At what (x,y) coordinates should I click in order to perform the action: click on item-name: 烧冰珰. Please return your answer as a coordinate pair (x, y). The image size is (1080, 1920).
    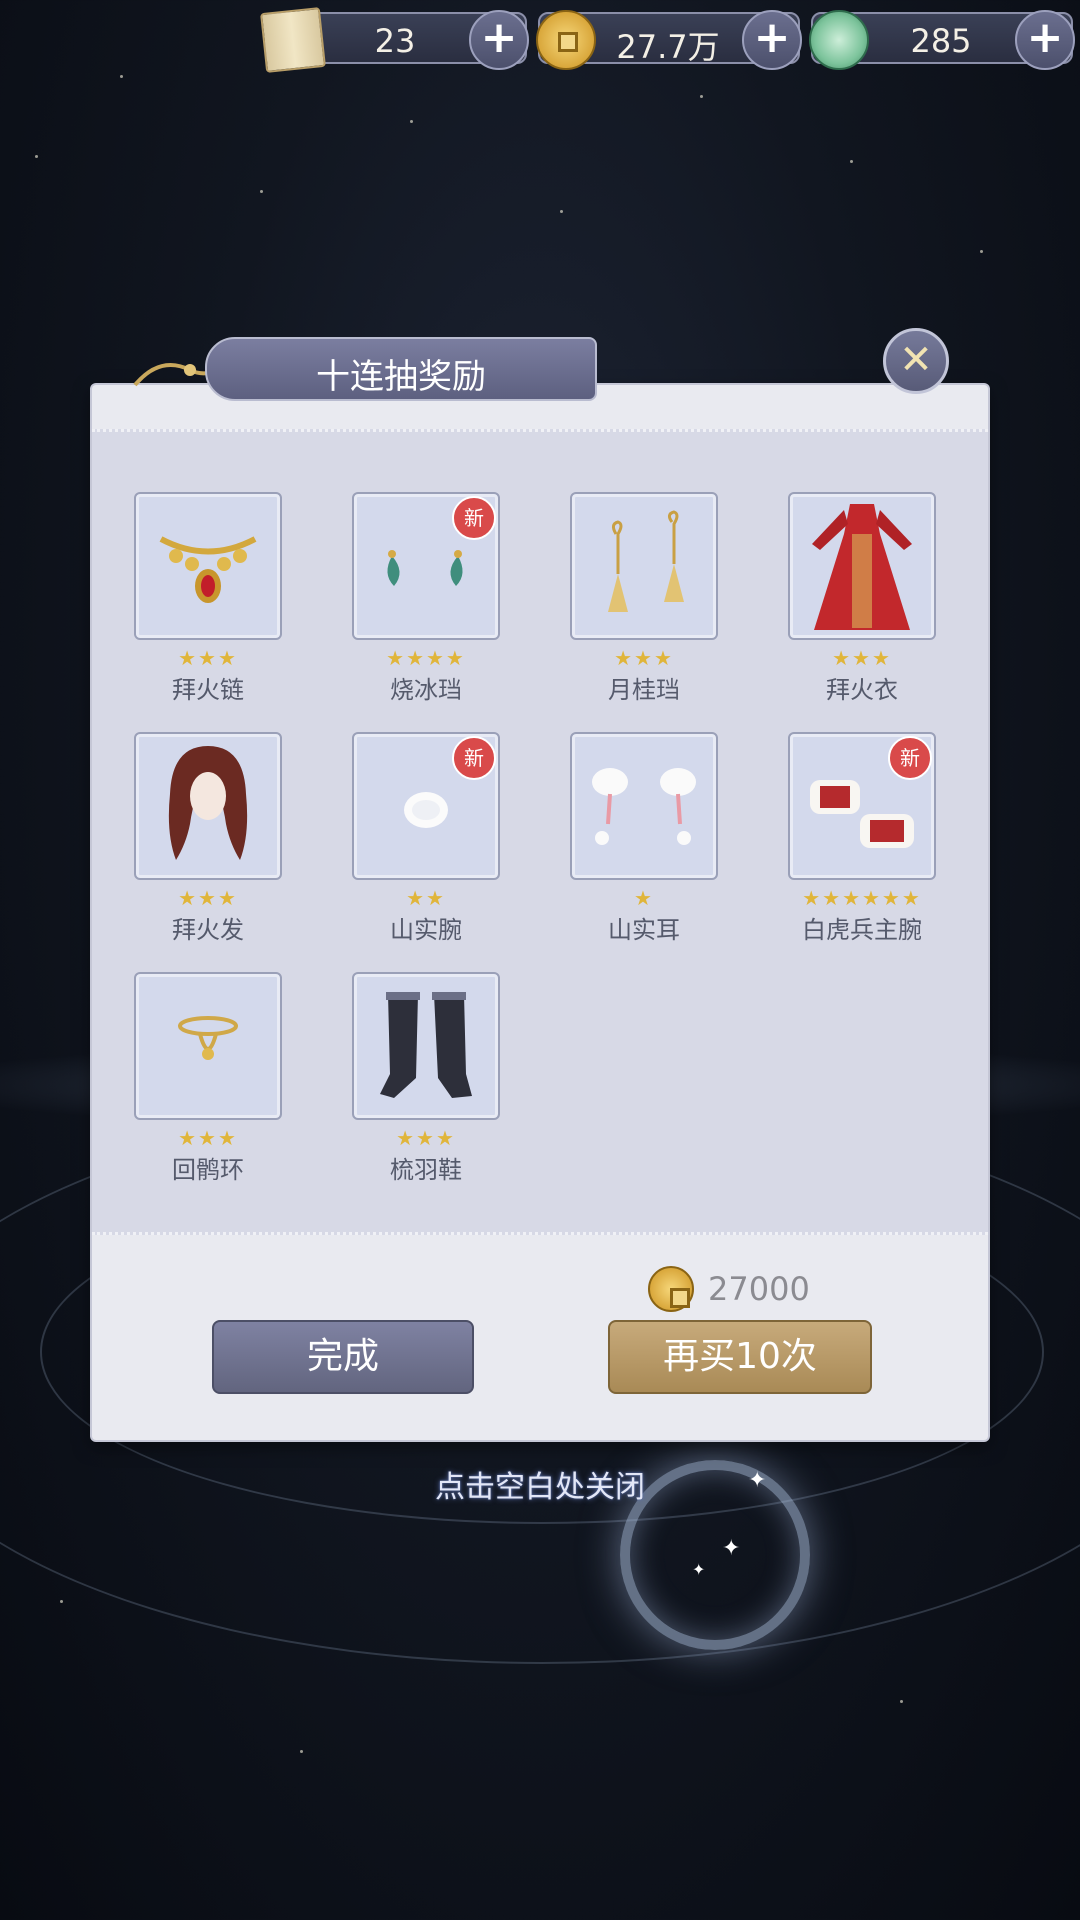
    Looking at the image, I should click on (426, 690).